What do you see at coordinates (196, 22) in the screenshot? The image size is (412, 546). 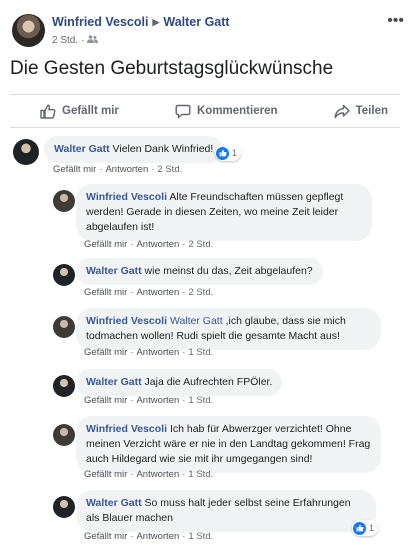 I see `post-target: Walter Gatt` at bounding box center [196, 22].